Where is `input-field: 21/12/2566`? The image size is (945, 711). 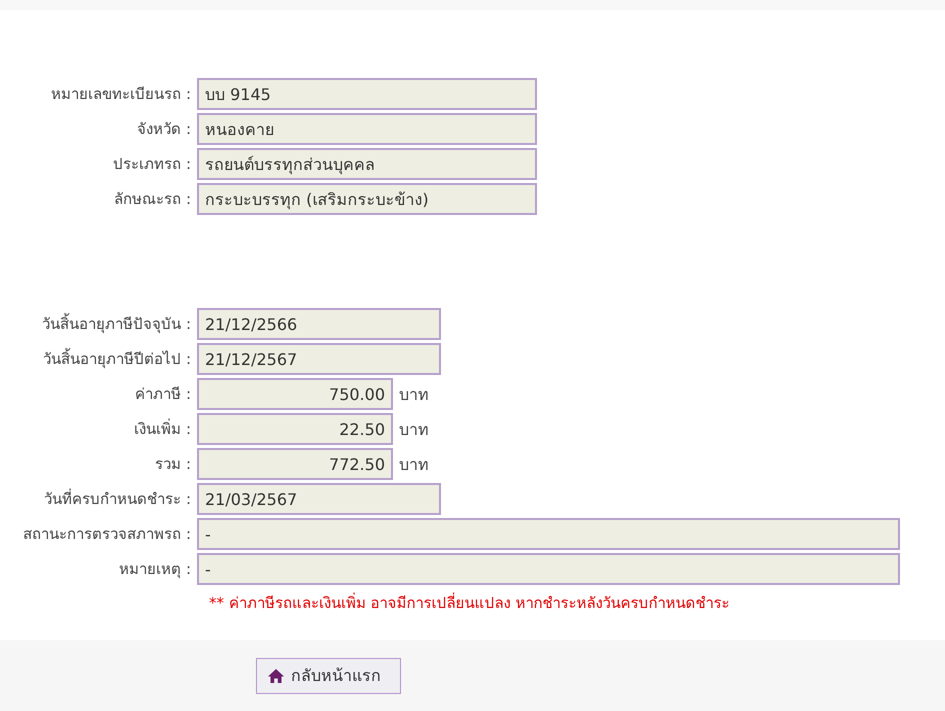 input-field: 21/12/2566 is located at coordinates (319, 324).